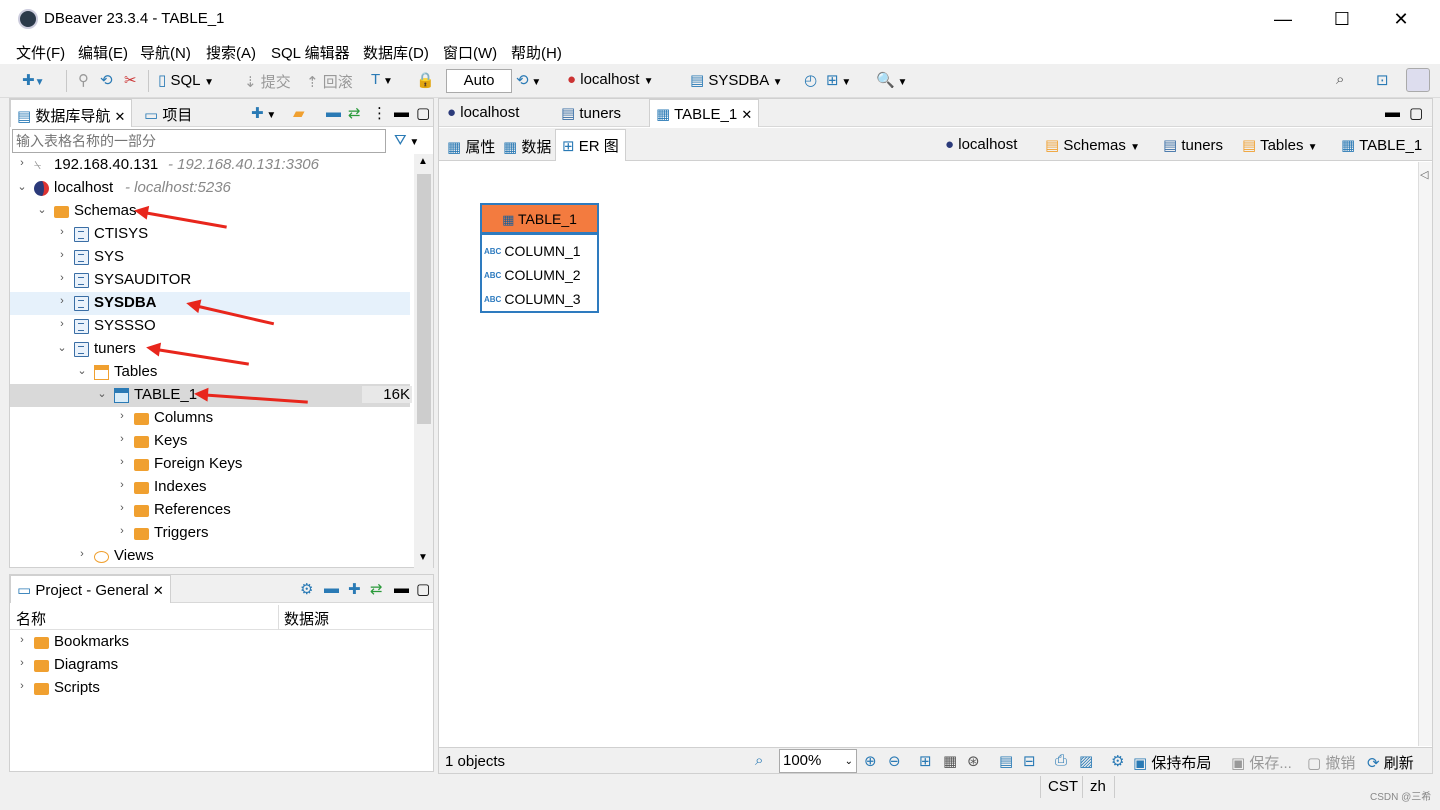 The image size is (1440, 810). I want to click on menu-file: 文件(F), so click(40, 52).